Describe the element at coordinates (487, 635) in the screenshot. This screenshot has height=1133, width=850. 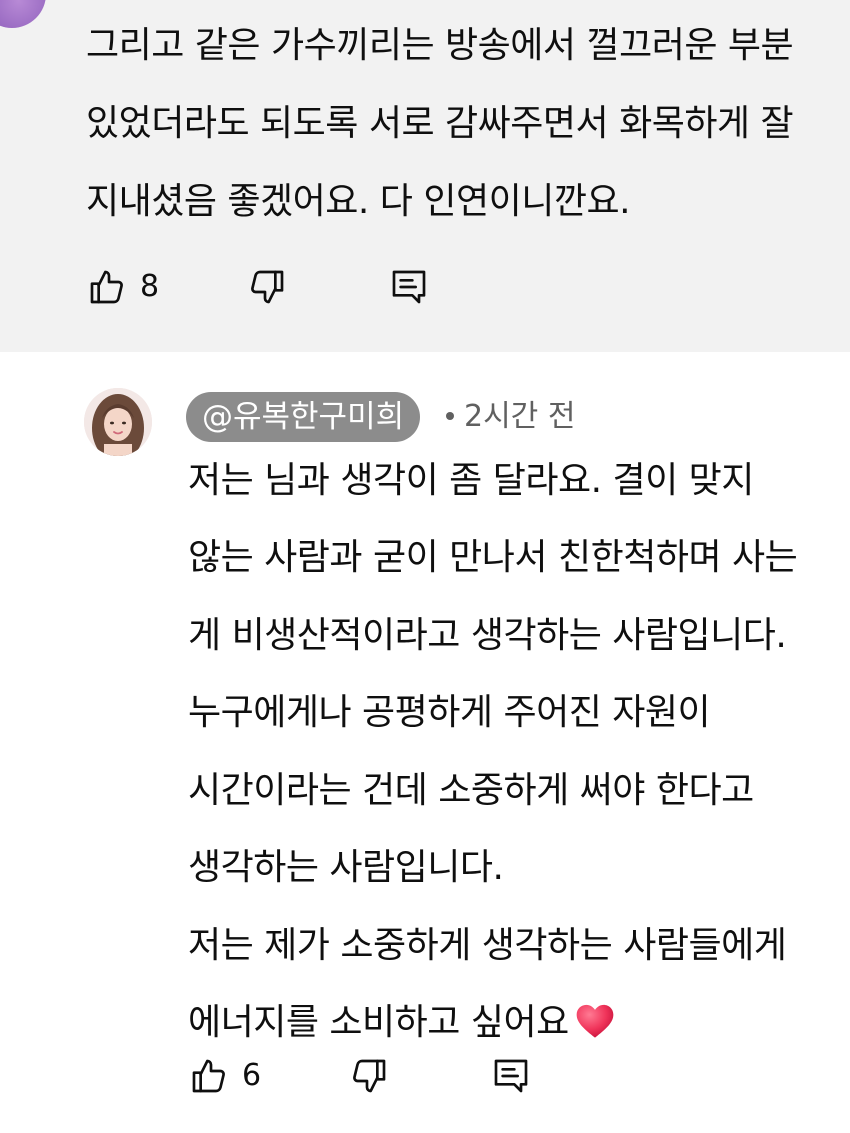
I see `comment-text-line: 게 비생산적이라고 생각하는 사람입니다.` at that location.